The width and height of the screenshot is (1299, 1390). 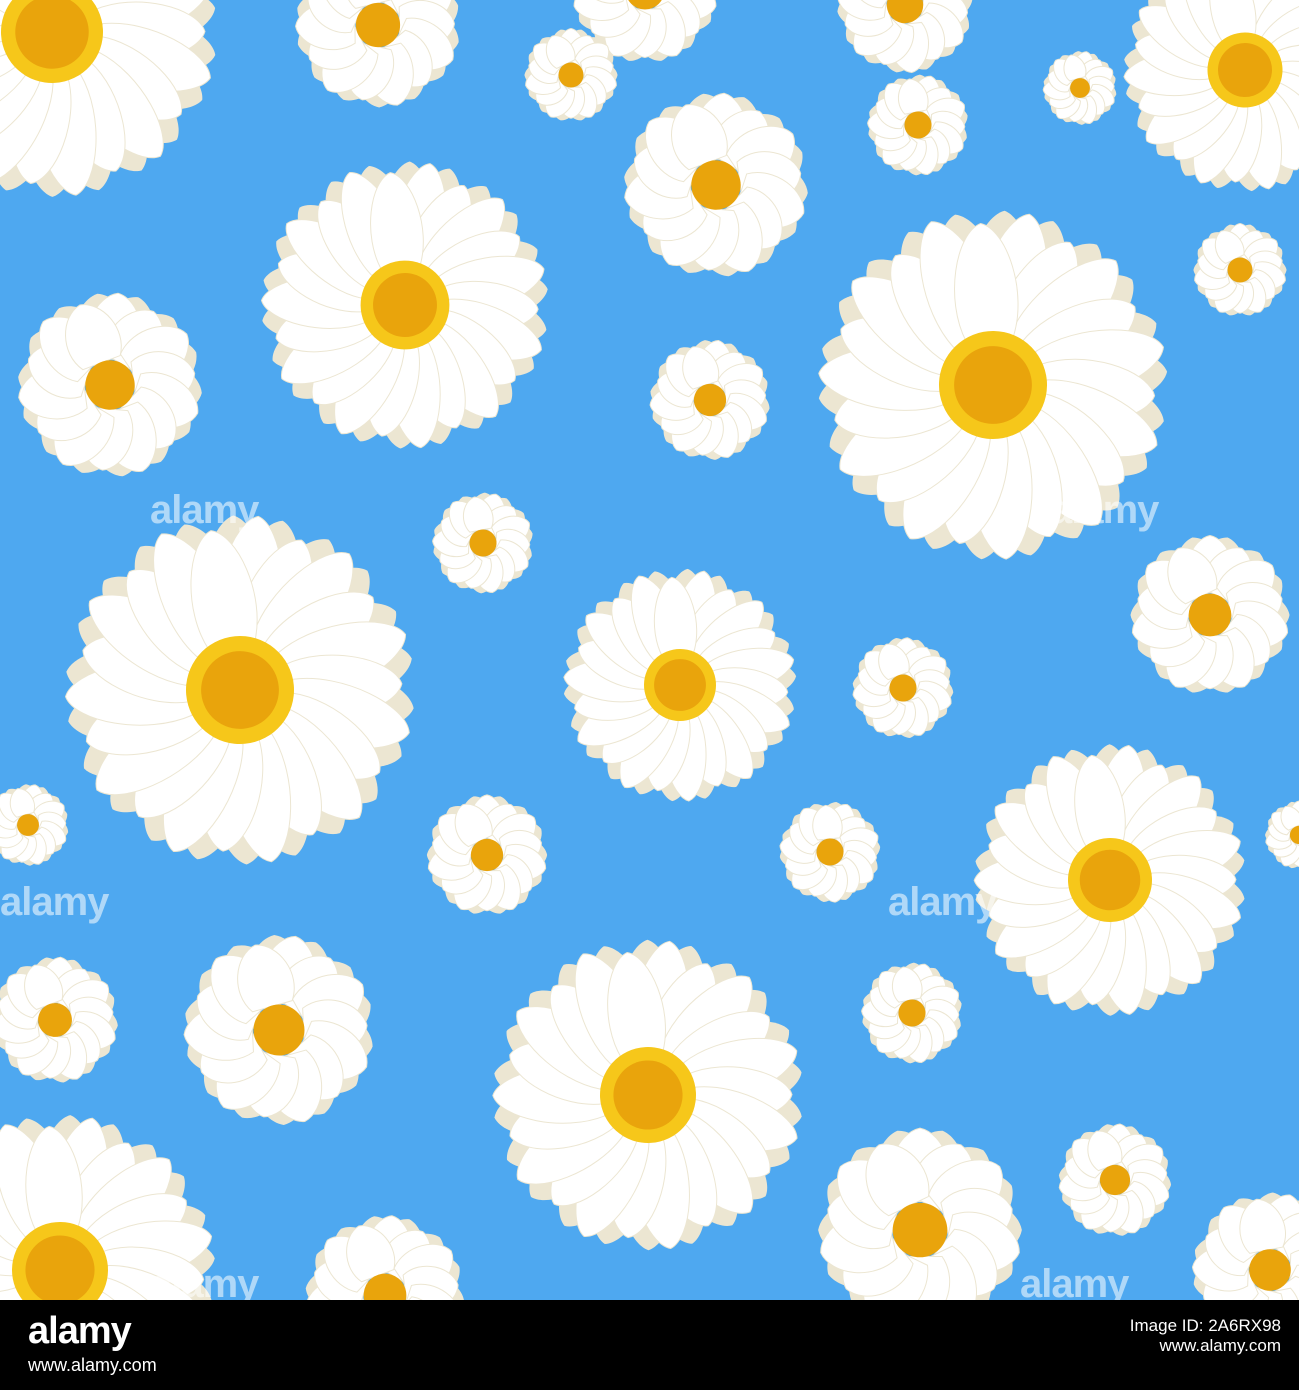 I want to click on footer-image-info: Image ID: 2A6RX98 www.alamy.com, so click(x=1205, y=1336).